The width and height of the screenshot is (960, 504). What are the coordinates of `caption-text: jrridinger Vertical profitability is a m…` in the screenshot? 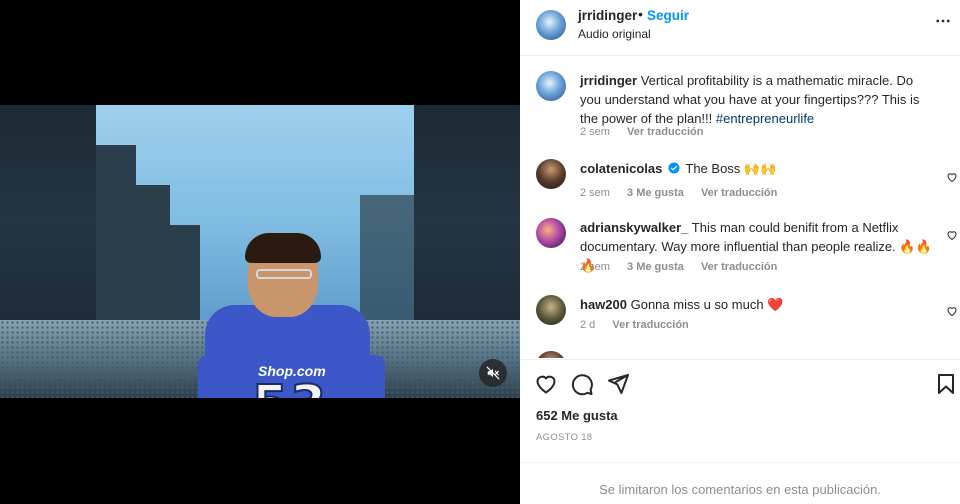 It's located at (758, 99).